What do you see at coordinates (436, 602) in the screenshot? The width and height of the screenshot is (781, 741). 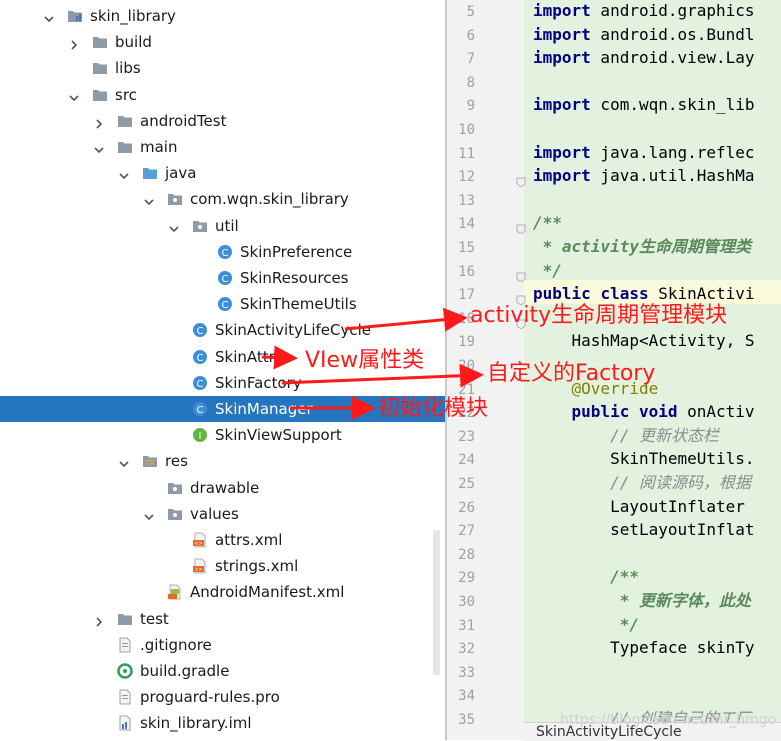 I see `tree-scrollbar` at bounding box center [436, 602].